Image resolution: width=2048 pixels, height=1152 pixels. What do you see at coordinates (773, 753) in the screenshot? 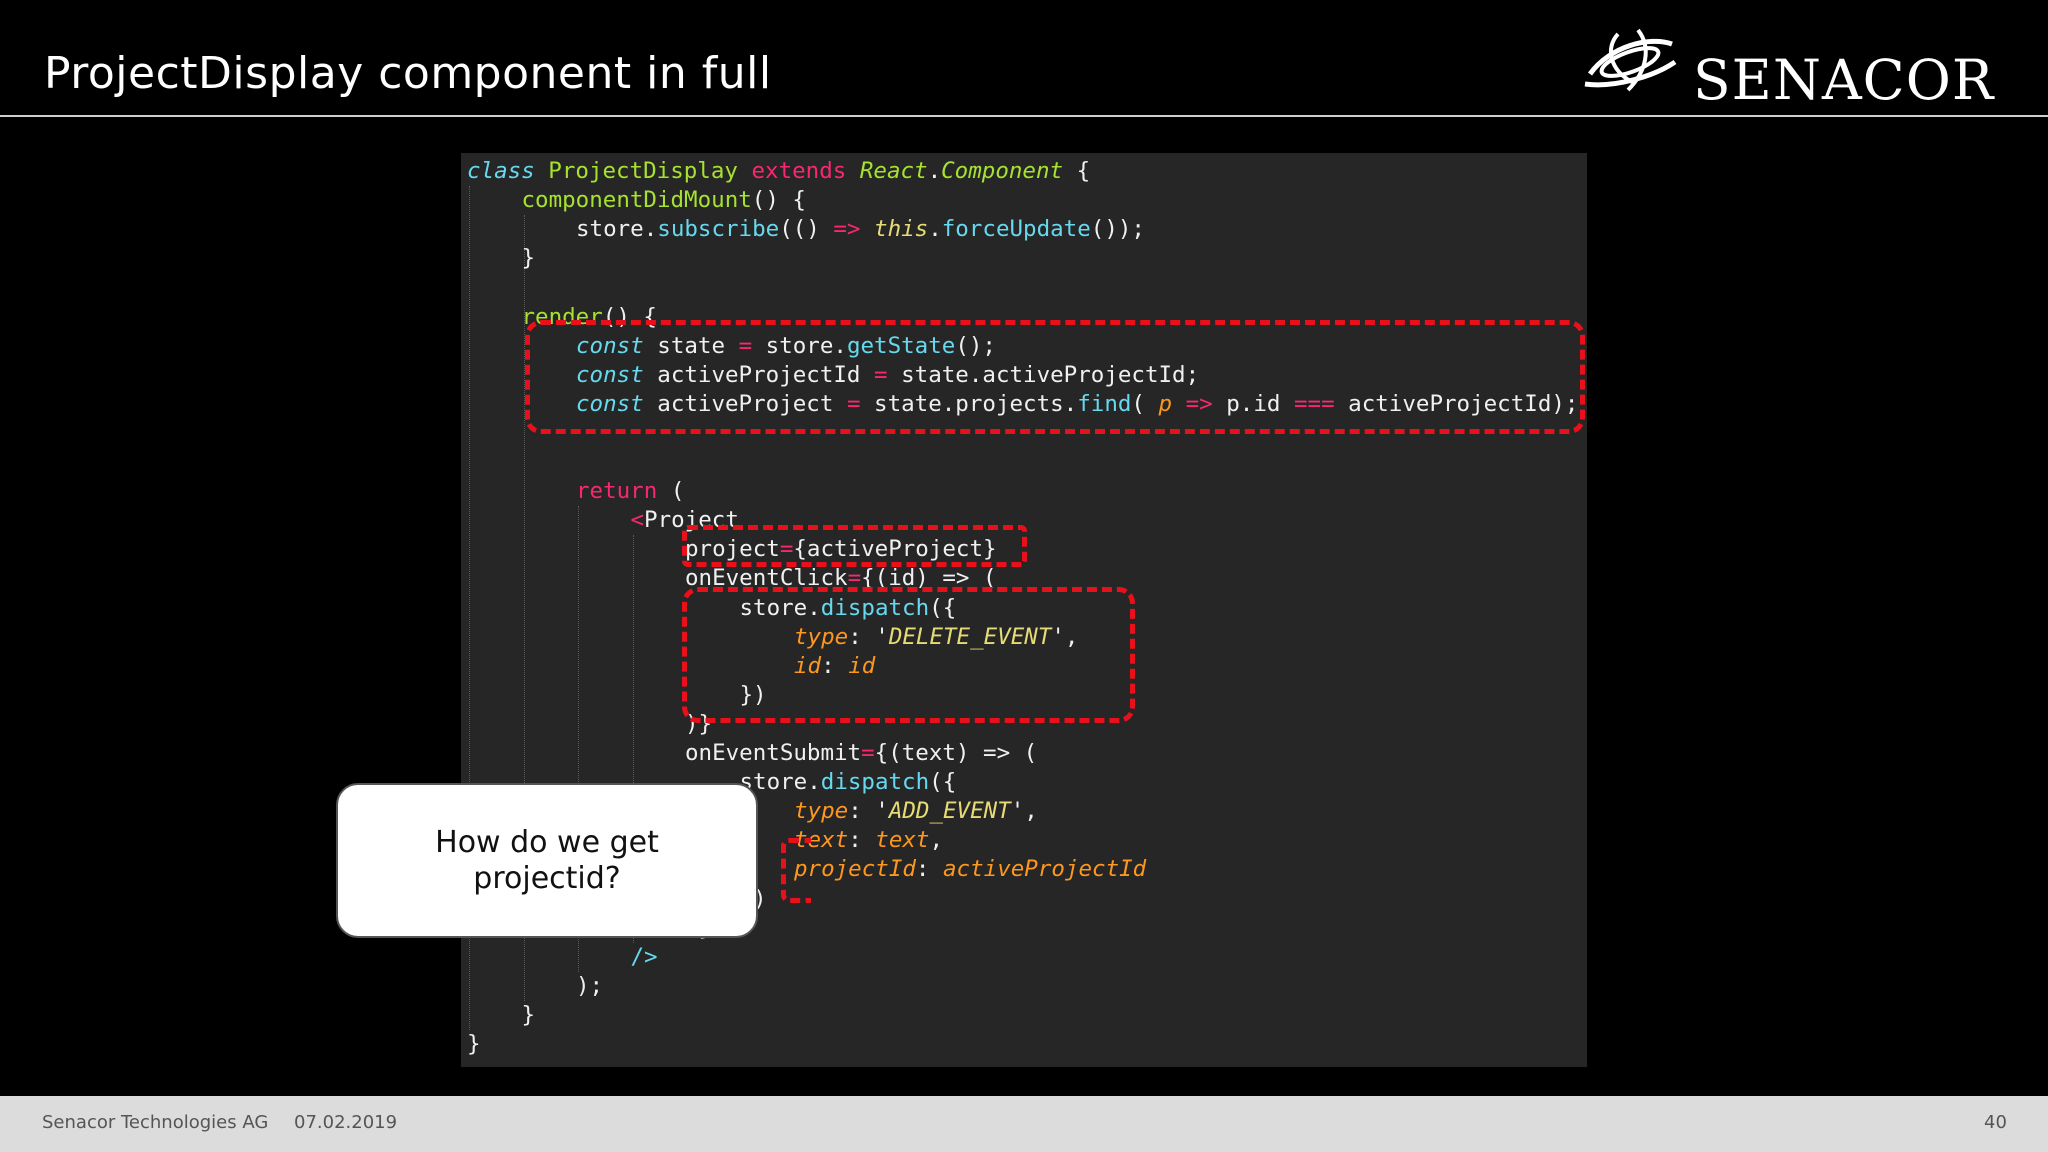
I see `code-token: onEventSubmit` at bounding box center [773, 753].